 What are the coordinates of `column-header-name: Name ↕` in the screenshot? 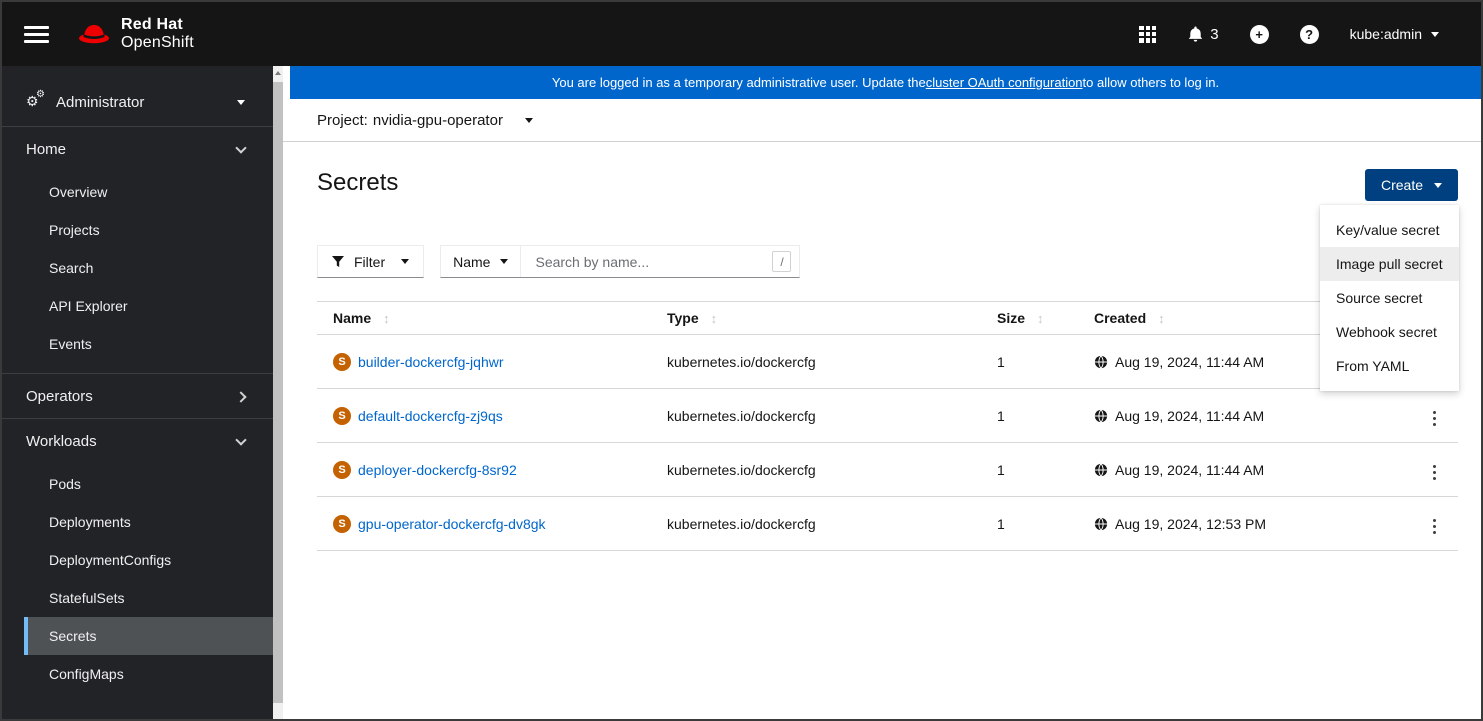 It's located at (484, 318).